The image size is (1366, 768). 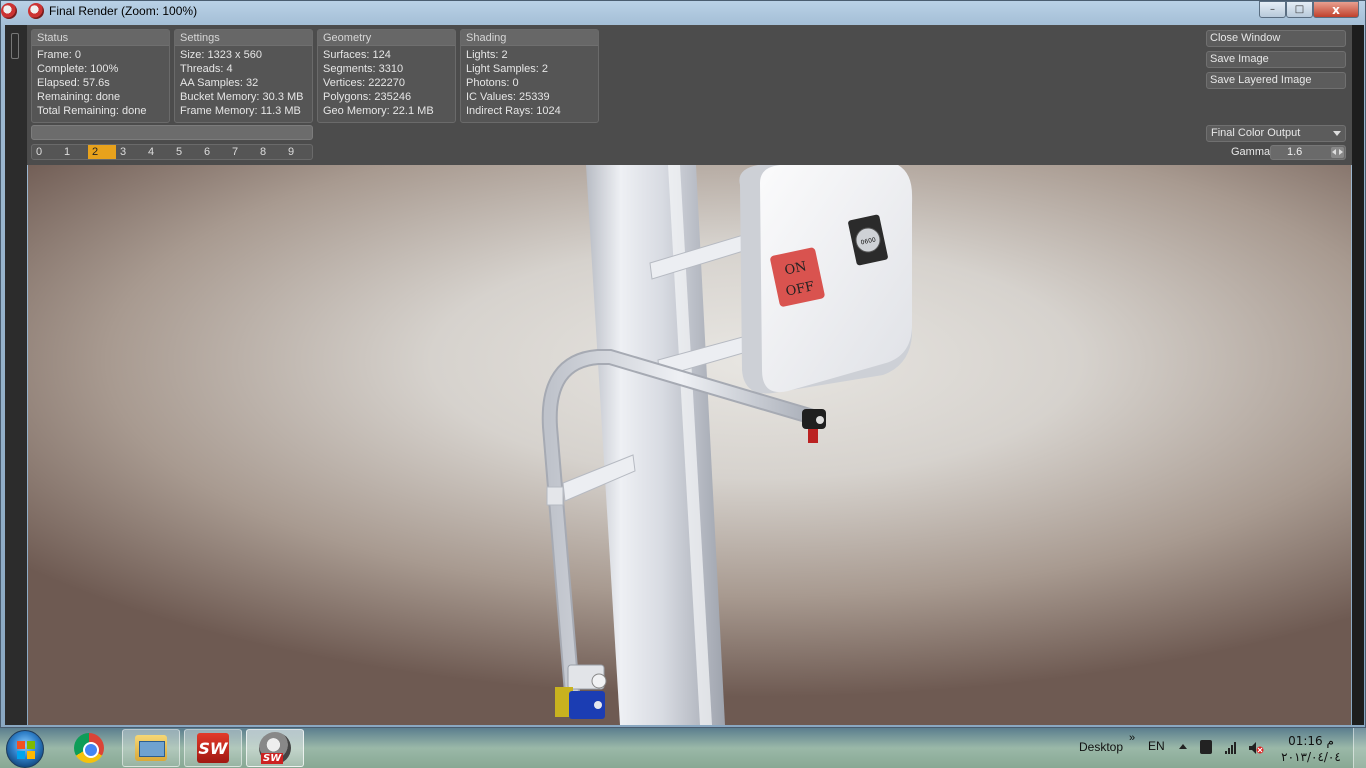 I want to click on geometry-header: Geometry, so click(x=386, y=38).